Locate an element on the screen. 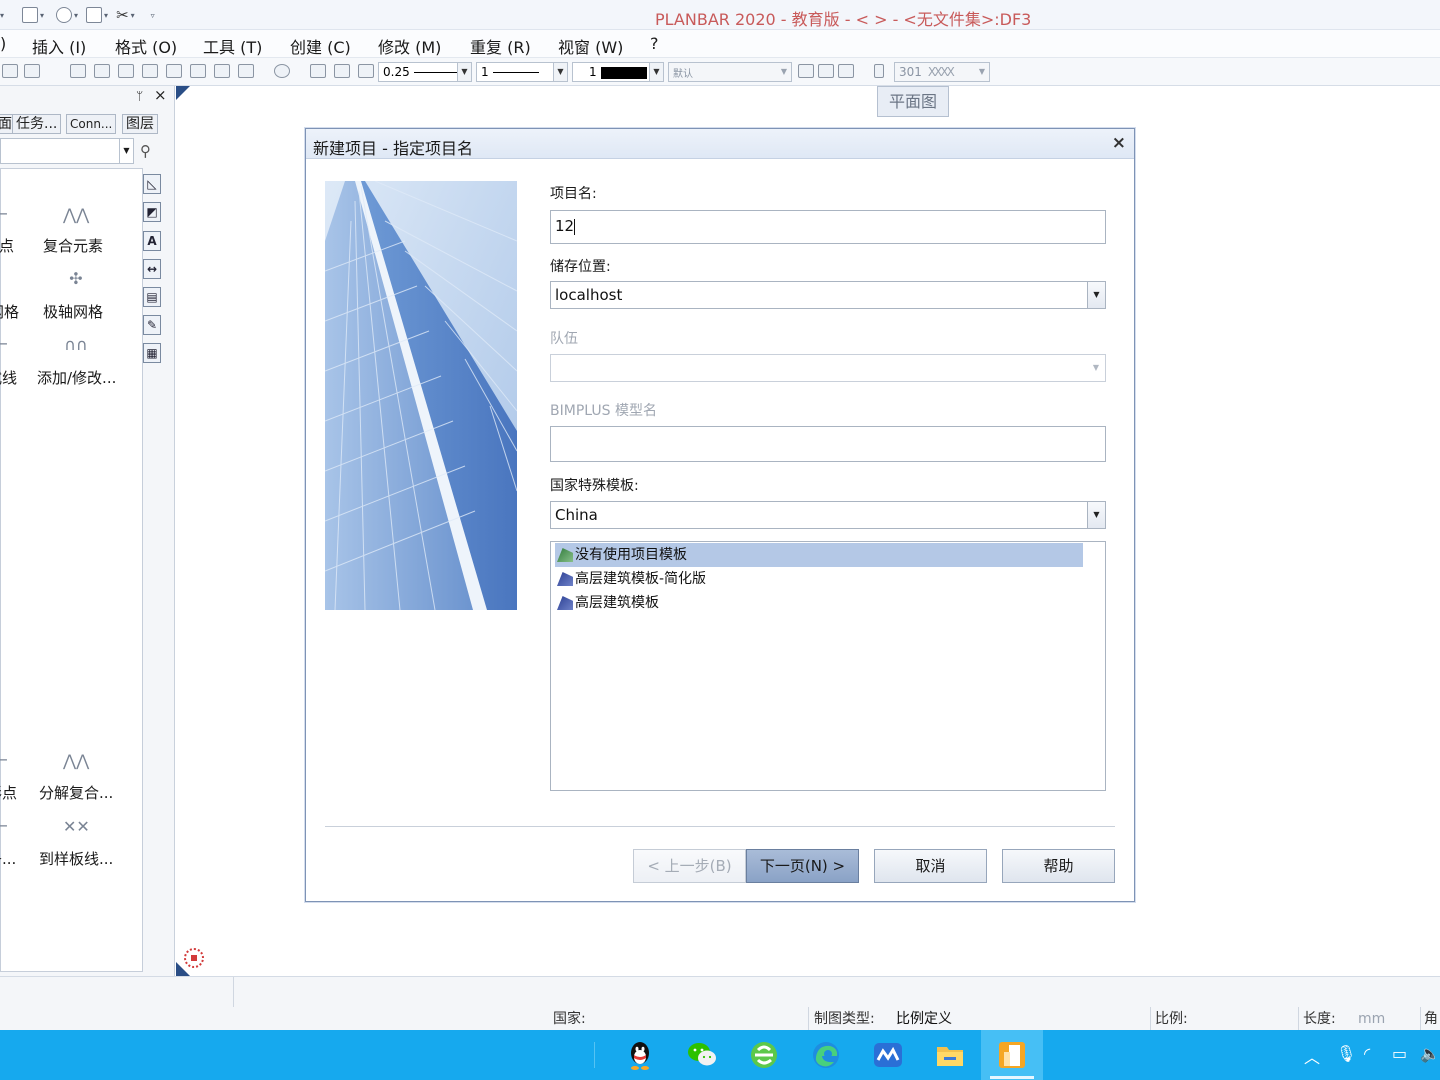 The width and height of the screenshot is (1440, 1080). tab-plan-view: 平面图 is located at coordinates (913, 101).